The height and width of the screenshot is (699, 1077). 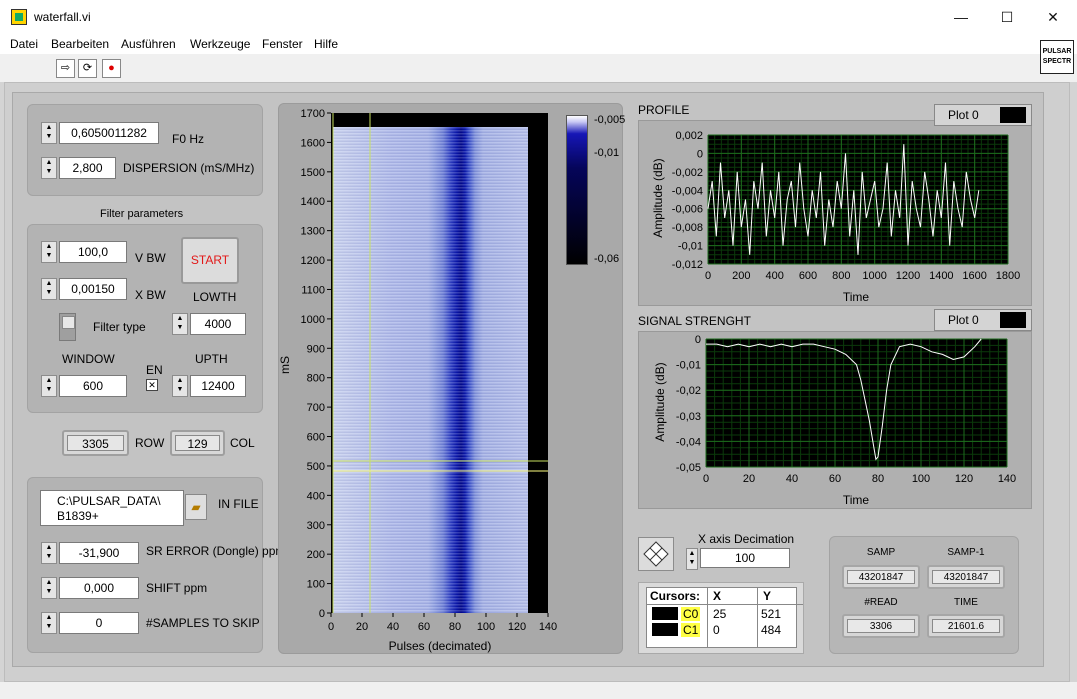 What do you see at coordinates (687, 265) in the screenshot?
I see `ytick-label: -0,012` at bounding box center [687, 265].